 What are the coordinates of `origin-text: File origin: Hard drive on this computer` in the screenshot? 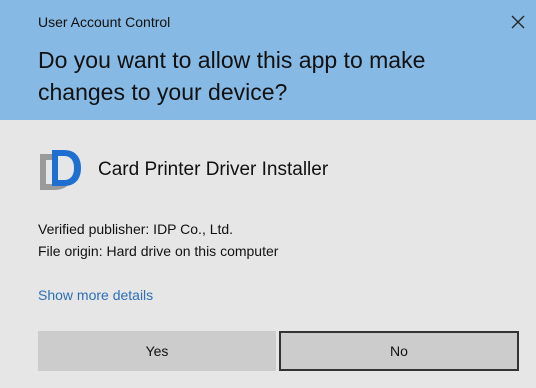 It's located at (158, 251).